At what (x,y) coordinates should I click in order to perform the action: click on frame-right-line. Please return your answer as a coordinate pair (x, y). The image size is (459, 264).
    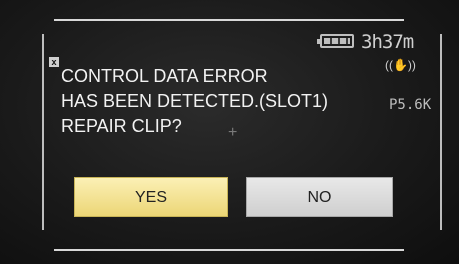
    Looking at the image, I should click on (441, 132).